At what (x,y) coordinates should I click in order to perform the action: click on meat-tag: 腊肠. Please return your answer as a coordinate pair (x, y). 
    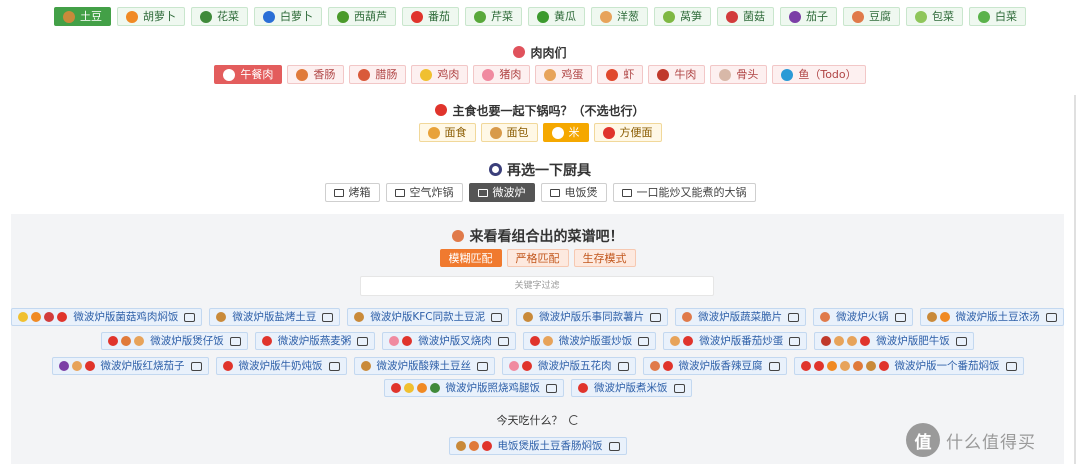
    Looking at the image, I should click on (378, 74).